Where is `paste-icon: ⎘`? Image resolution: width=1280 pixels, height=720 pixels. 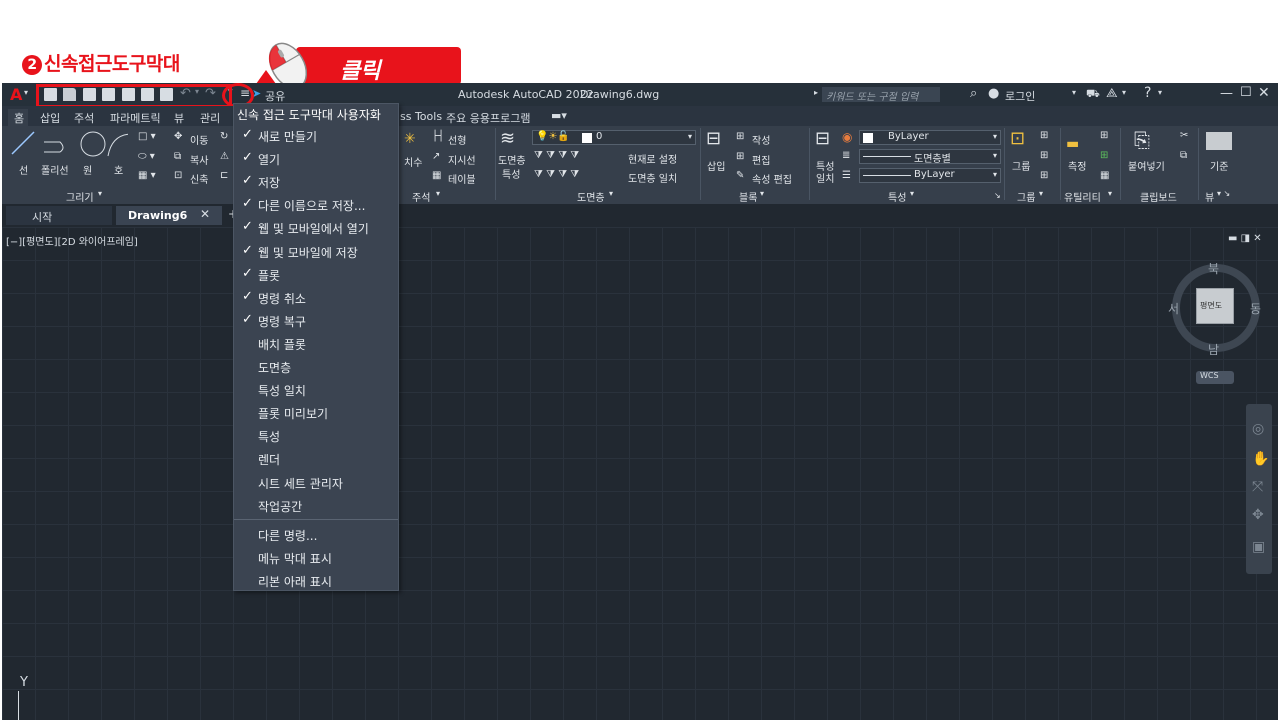 paste-icon: ⎘ is located at coordinates (1142, 140).